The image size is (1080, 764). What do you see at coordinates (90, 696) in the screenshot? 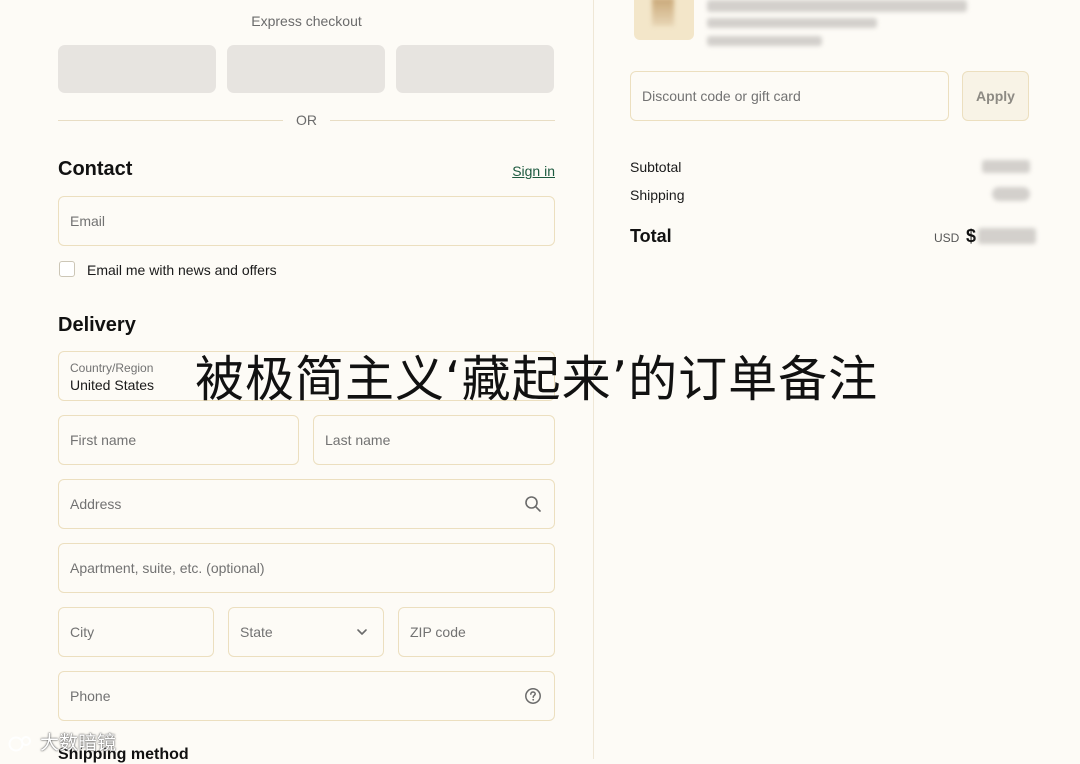
I see `phone-placeholder: Phone` at bounding box center [90, 696].